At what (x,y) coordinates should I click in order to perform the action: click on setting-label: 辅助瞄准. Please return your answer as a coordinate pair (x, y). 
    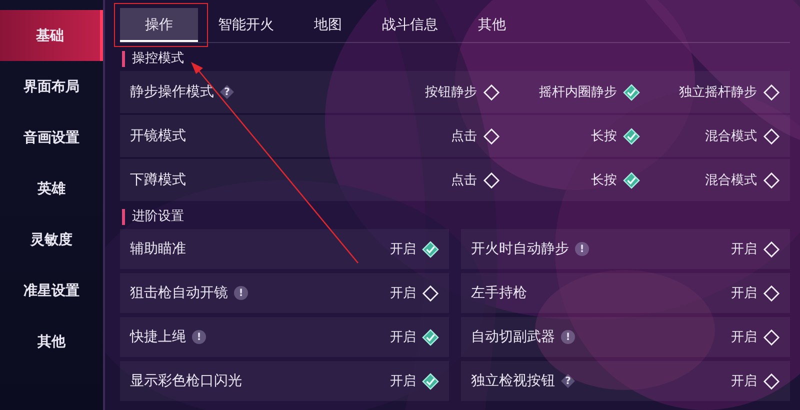
    Looking at the image, I should click on (158, 249).